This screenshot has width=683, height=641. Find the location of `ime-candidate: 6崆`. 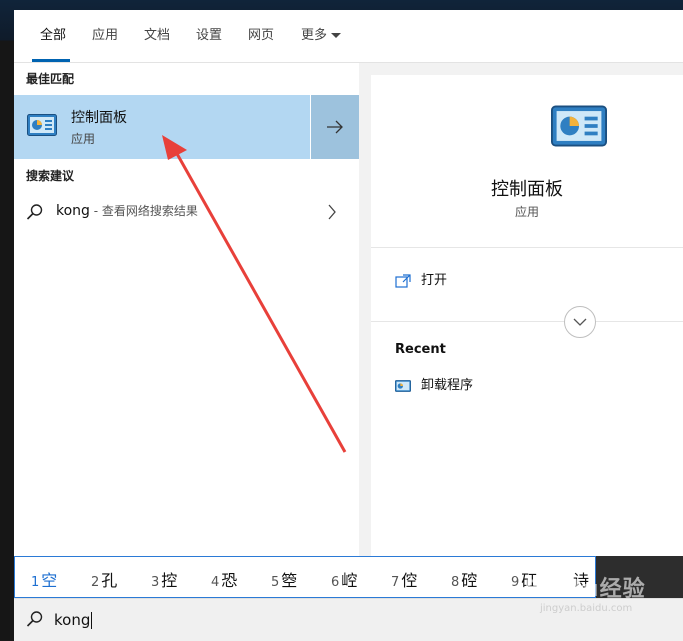

ime-candidate: 6崆 is located at coordinates (344, 579).